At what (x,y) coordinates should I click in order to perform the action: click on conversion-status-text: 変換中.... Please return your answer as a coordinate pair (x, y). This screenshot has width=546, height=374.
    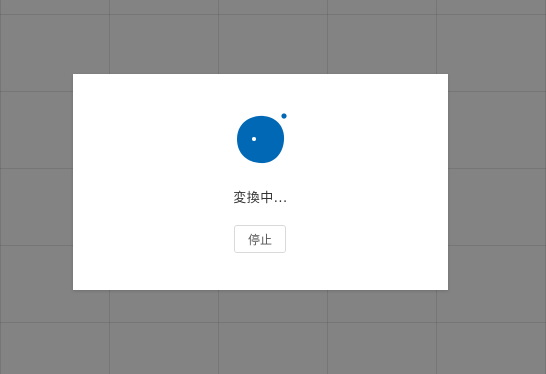
    Looking at the image, I should click on (260, 198).